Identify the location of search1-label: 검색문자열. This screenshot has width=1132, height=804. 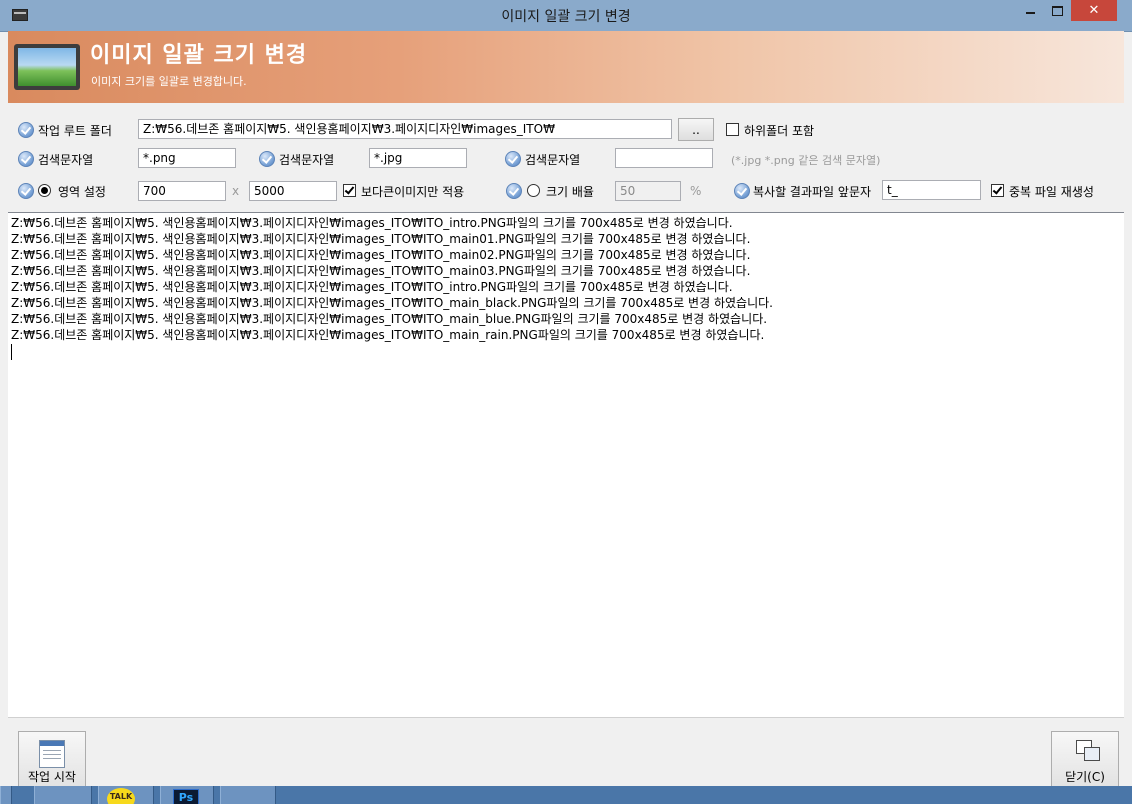
(66, 160).